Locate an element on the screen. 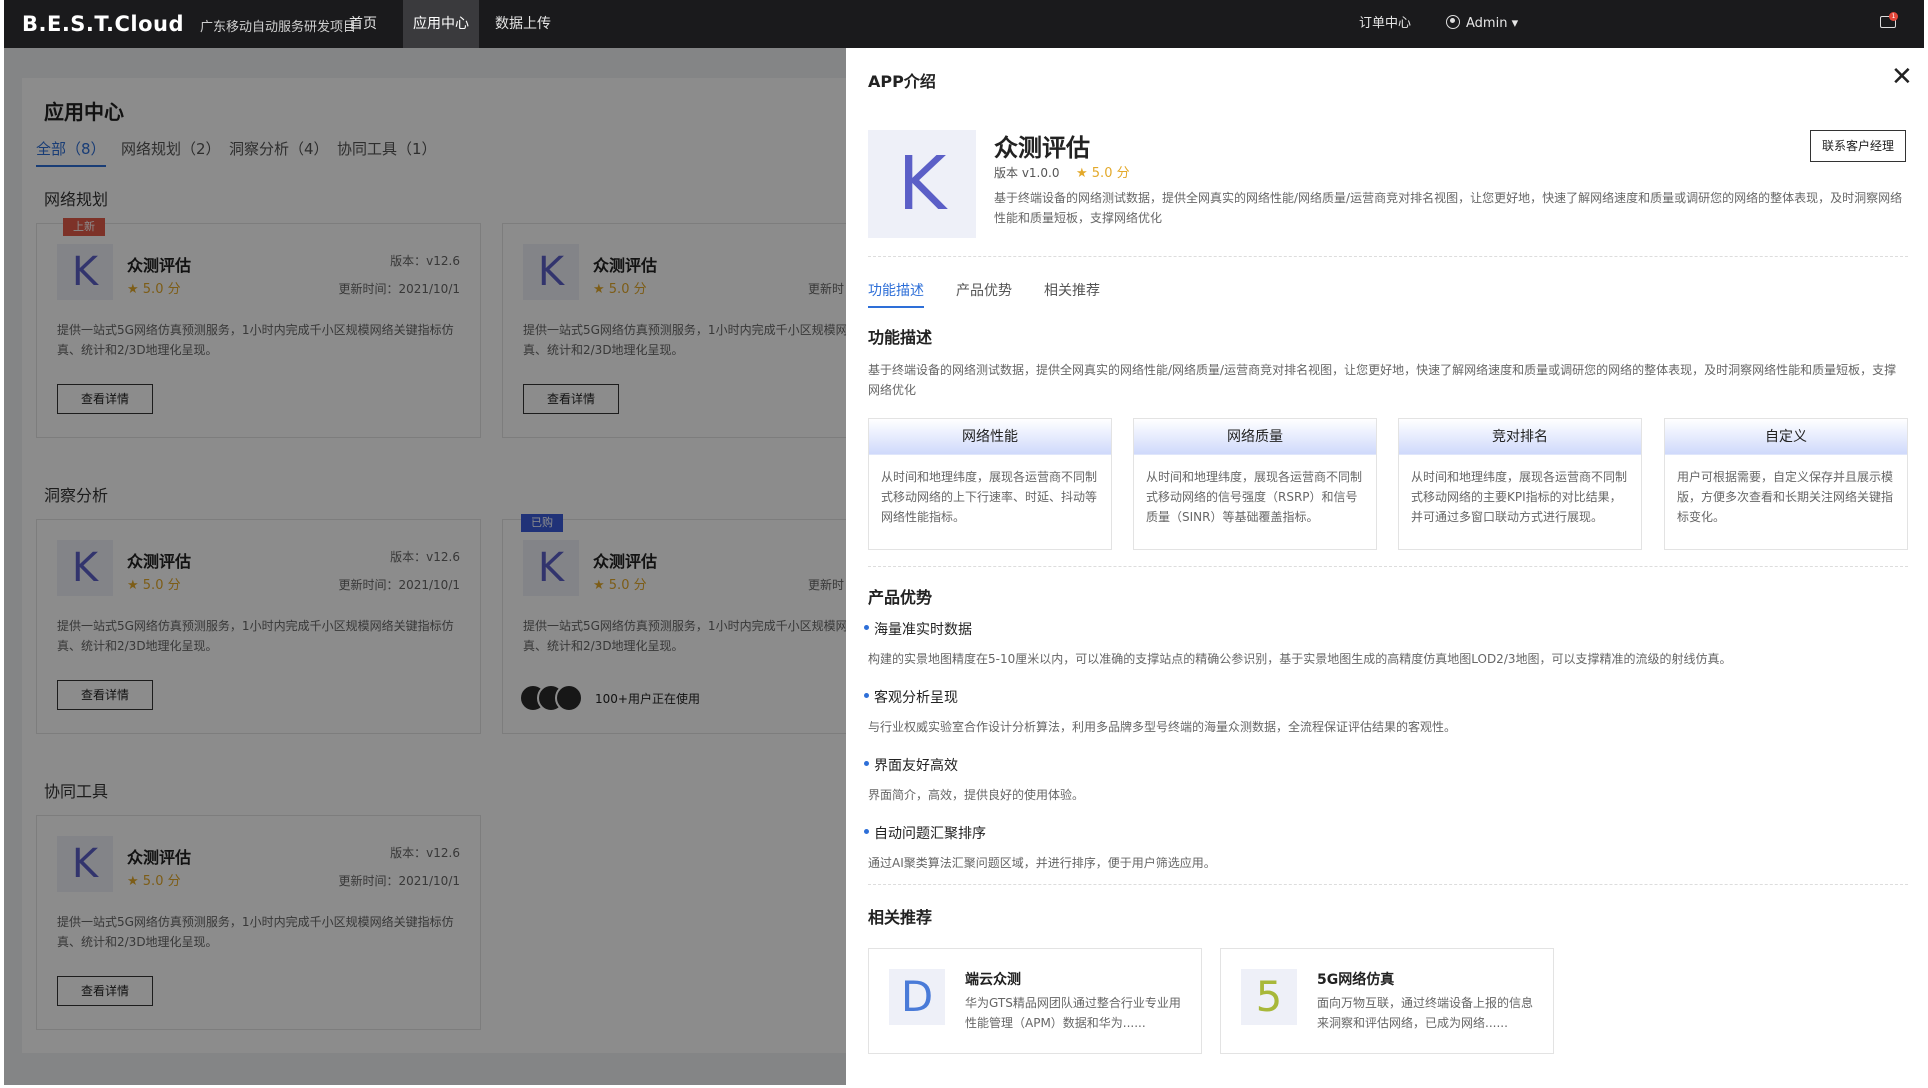  contact-manager-button: 联系客户经理 is located at coordinates (1858, 146).